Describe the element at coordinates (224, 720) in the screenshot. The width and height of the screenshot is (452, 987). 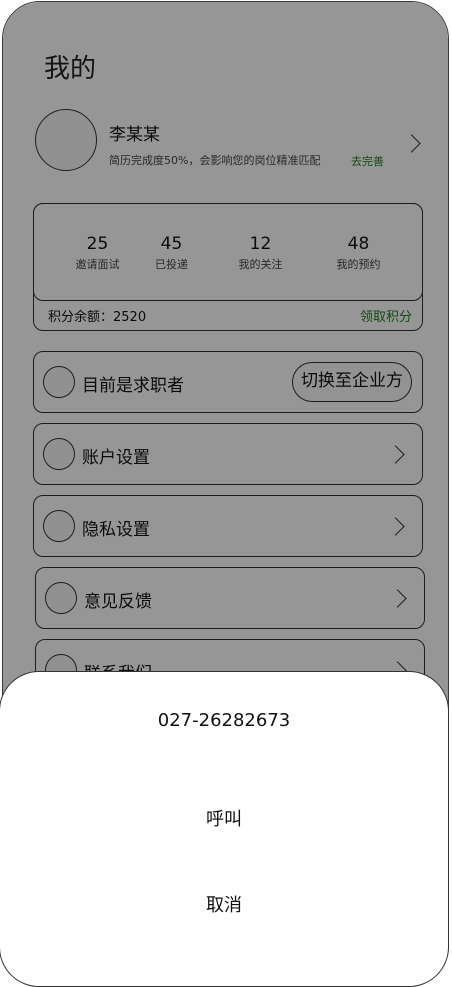
I see `phone-number: 027-26282673` at that location.